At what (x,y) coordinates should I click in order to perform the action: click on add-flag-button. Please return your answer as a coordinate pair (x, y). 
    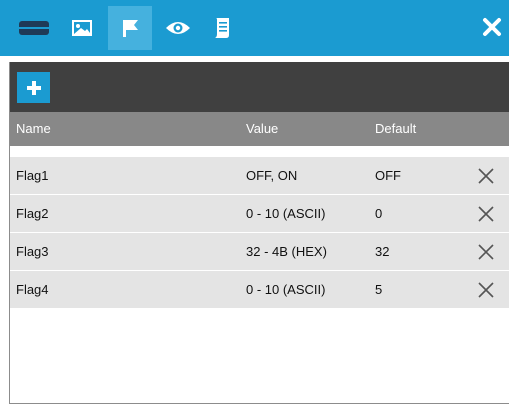
    Looking at the image, I should click on (33, 87).